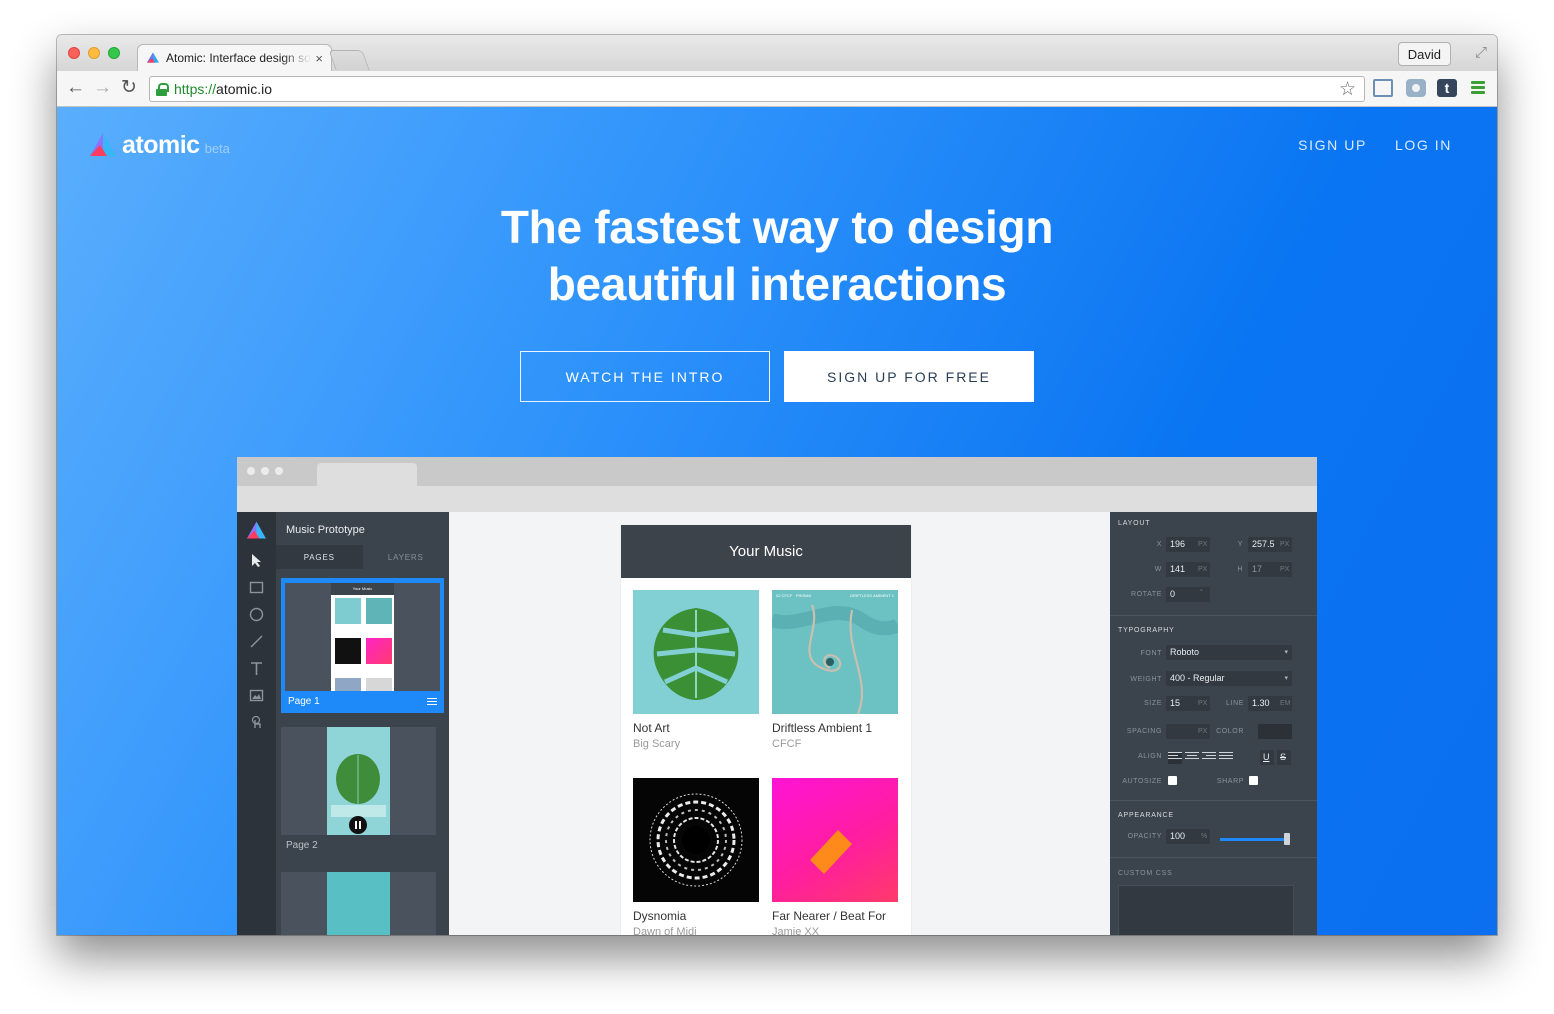 The image size is (1554, 1014). Describe the element at coordinates (114, 53) in the screenshot. I see `zoom-window-button` at that location.